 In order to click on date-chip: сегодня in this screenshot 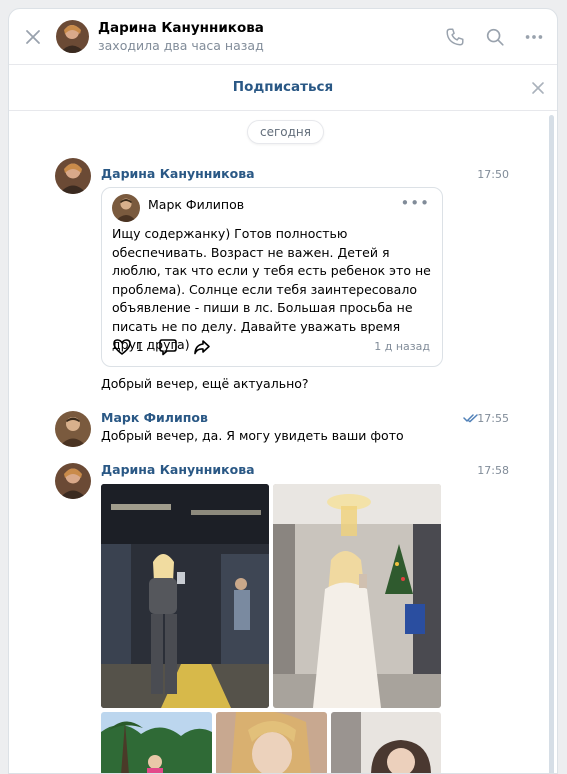, I will do `click(285, 132)`.